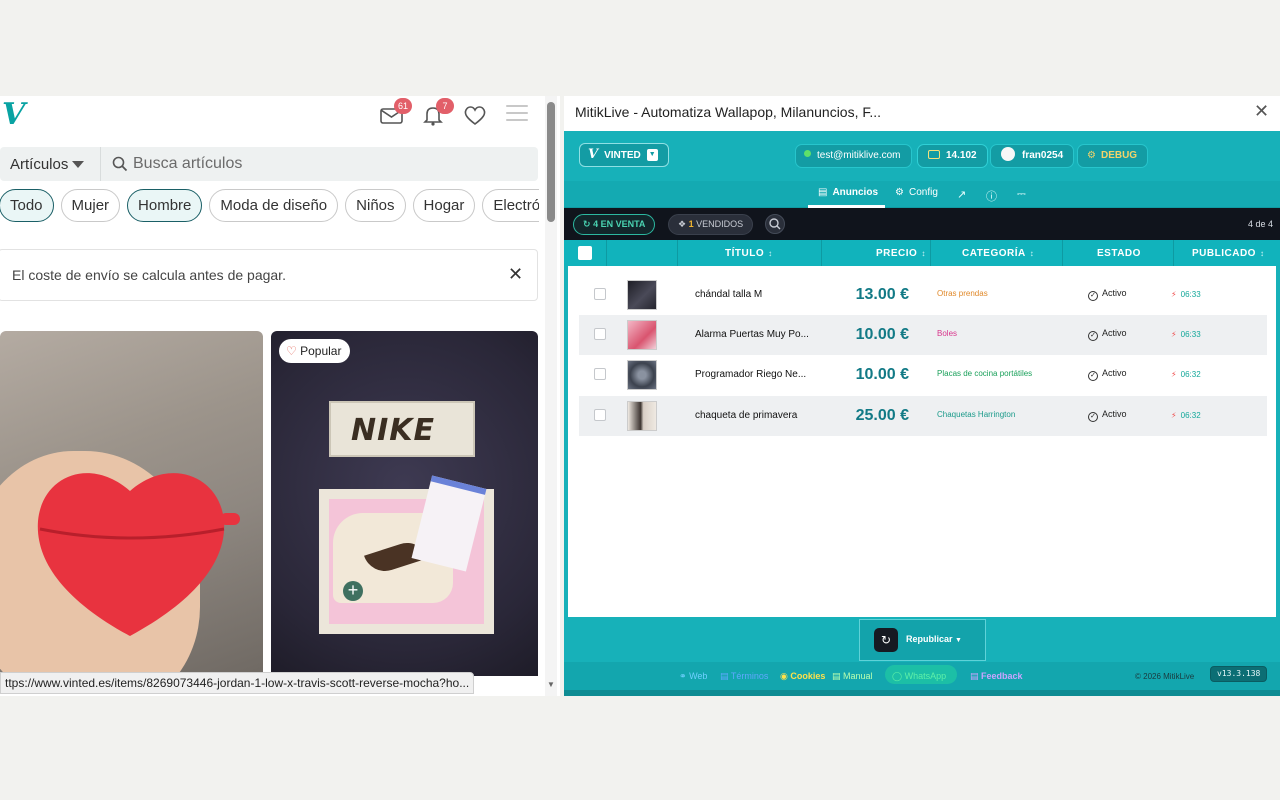  What do you see at coordinates (919, 676) in the screenshot?
I see `footer-link-whatsapp: ◯ WhatsApp` at bounding box center [919, 676].